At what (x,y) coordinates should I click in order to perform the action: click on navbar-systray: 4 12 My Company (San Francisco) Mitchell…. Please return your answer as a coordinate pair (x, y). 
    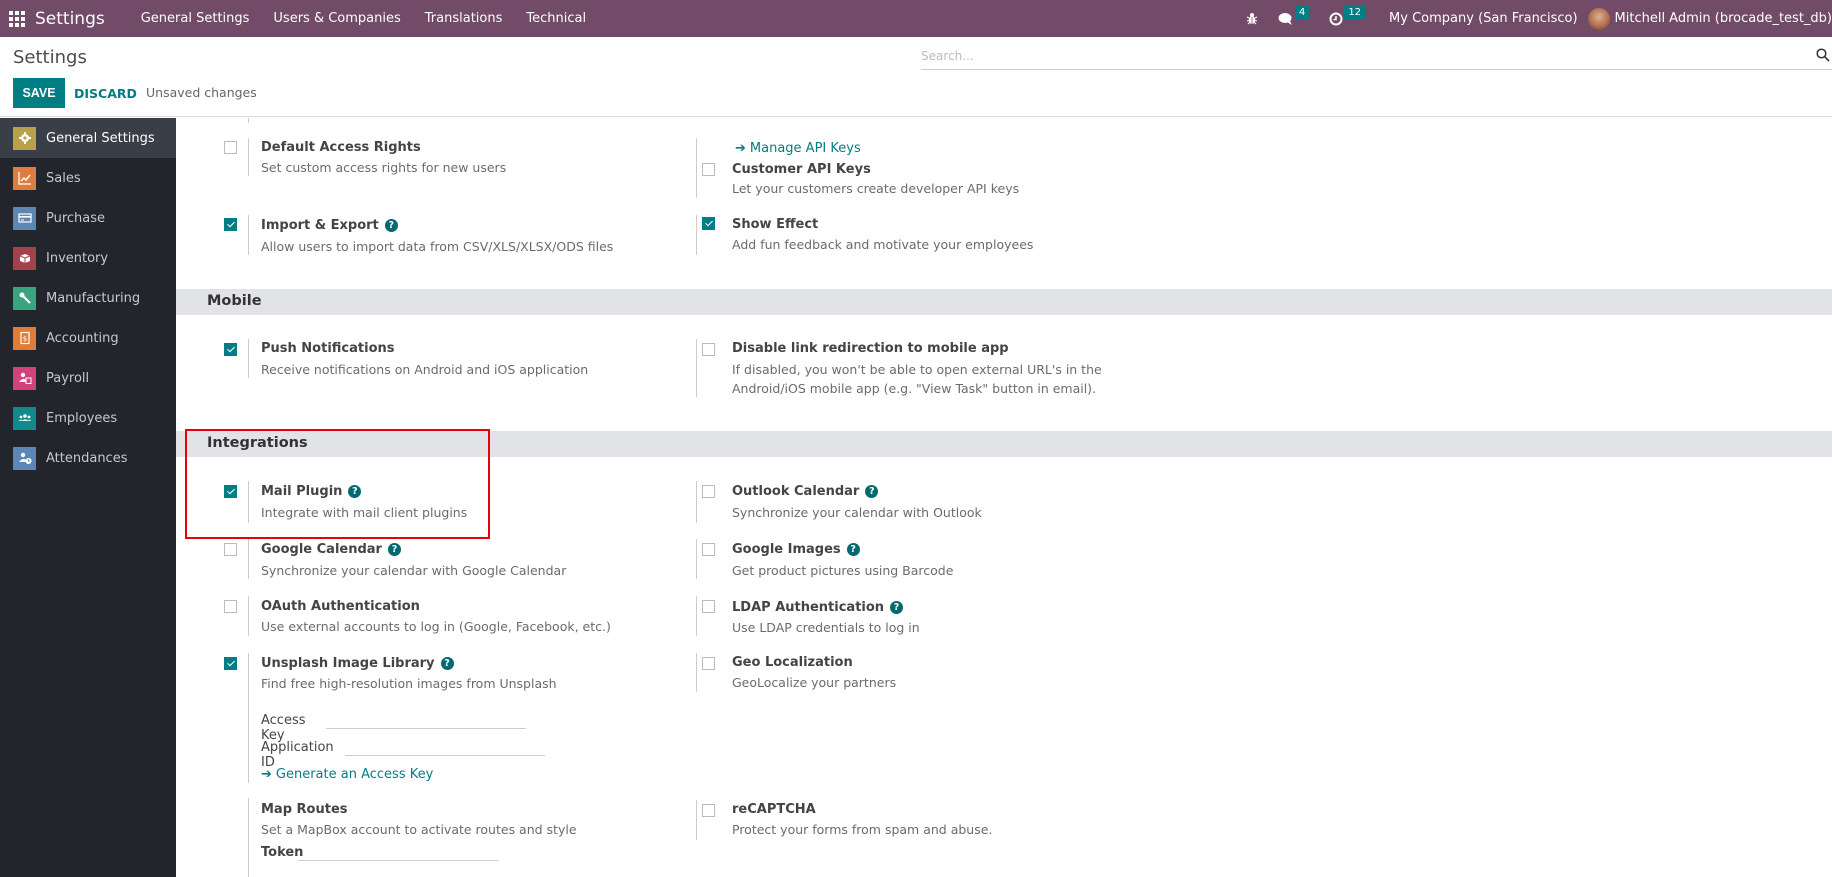
    Looking at the image, I should click on (1534, 18).